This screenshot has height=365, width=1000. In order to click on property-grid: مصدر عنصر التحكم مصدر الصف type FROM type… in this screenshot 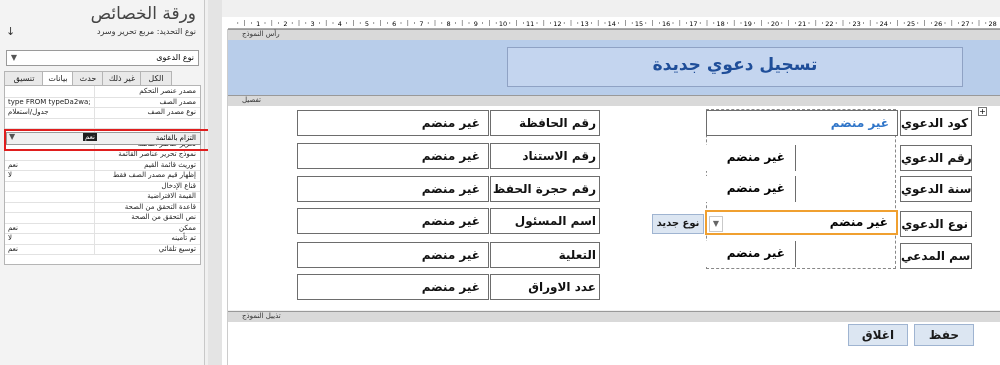, I will do `click(102, 175)`.